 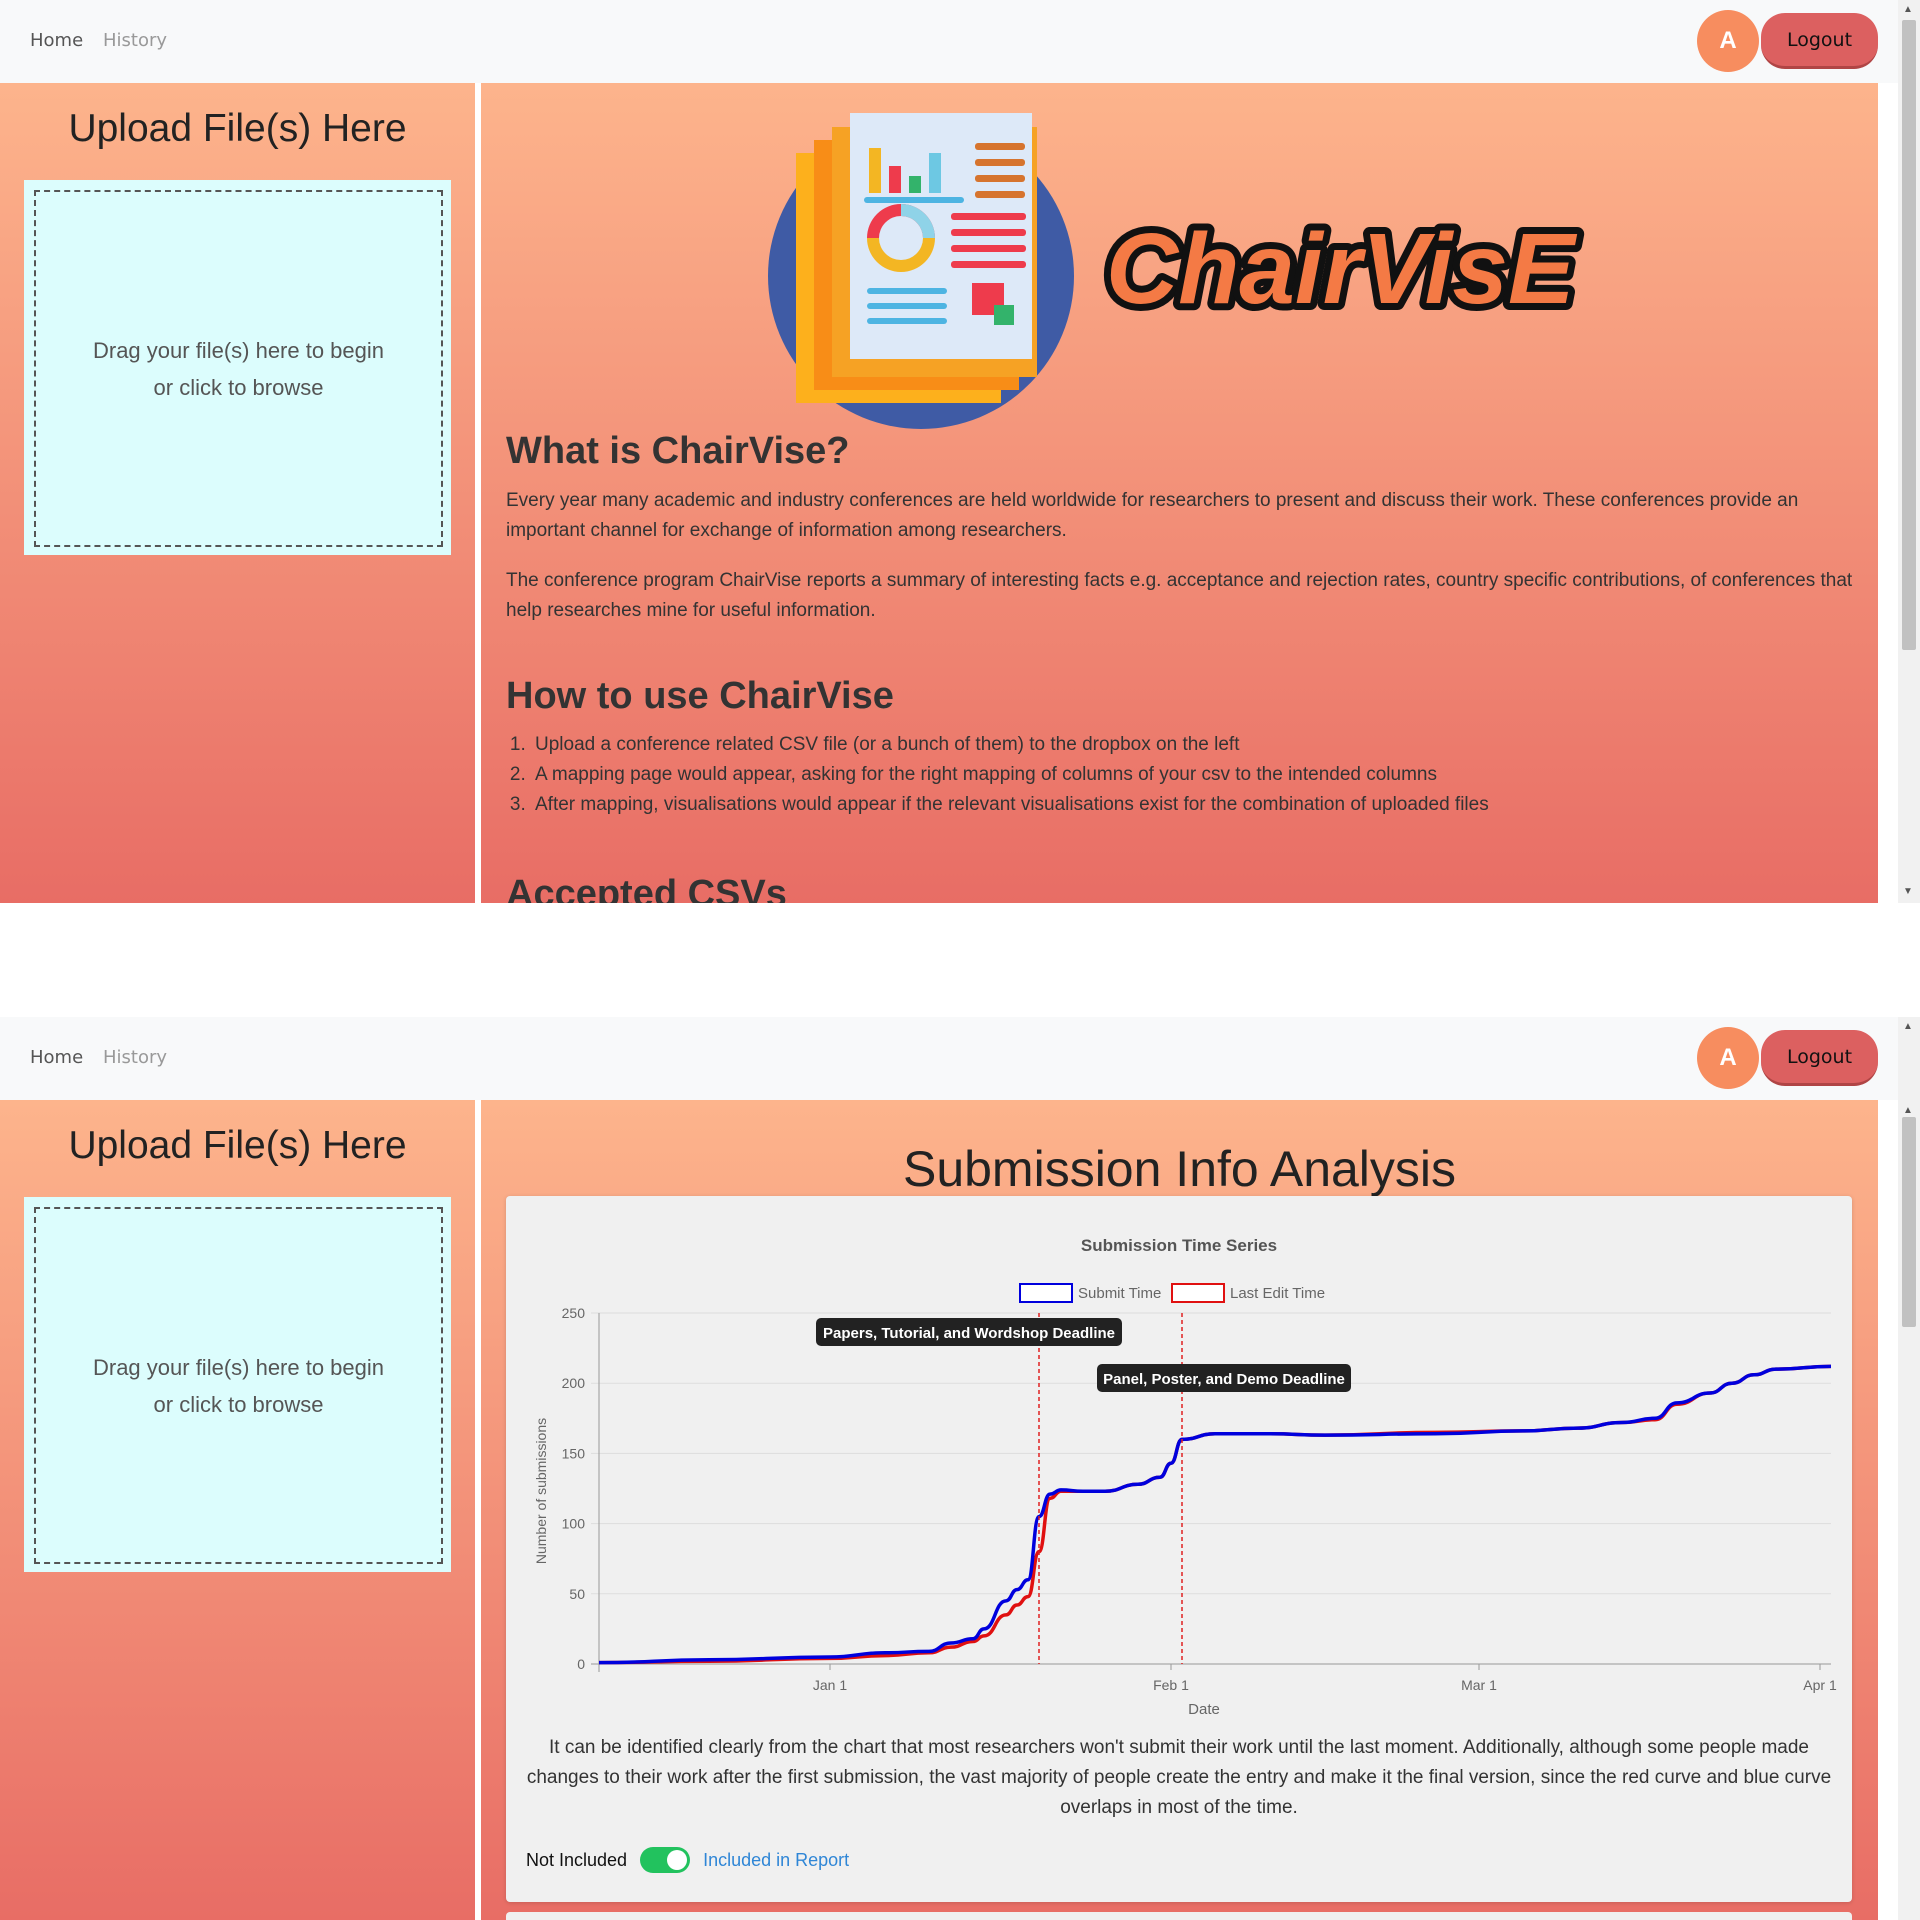 What do you see at coordinates (1908, 891) in the screenshot?
I see `scroll-down-icon: ▼` at bounding box center [1908, 891].